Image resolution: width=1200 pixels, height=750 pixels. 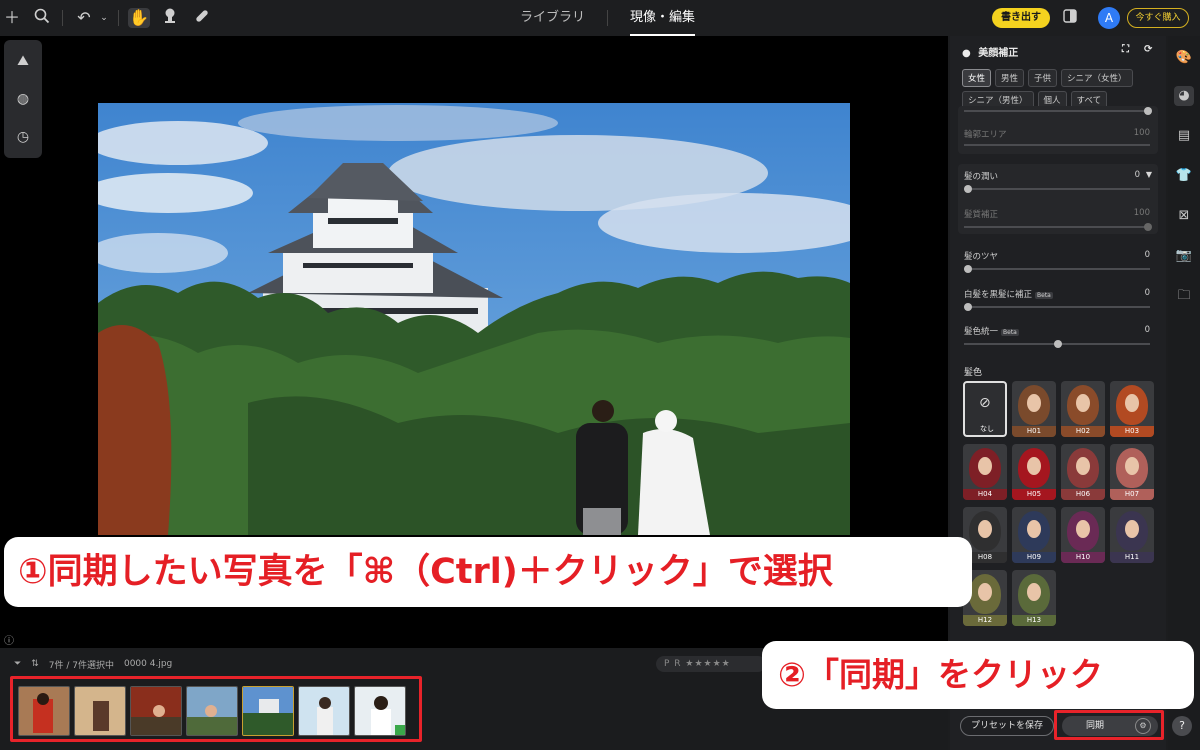 What do you see at coordinates (1141, 213) in the screenshot?
I see `slider-value: 100` at bounding box center [1141, 213].